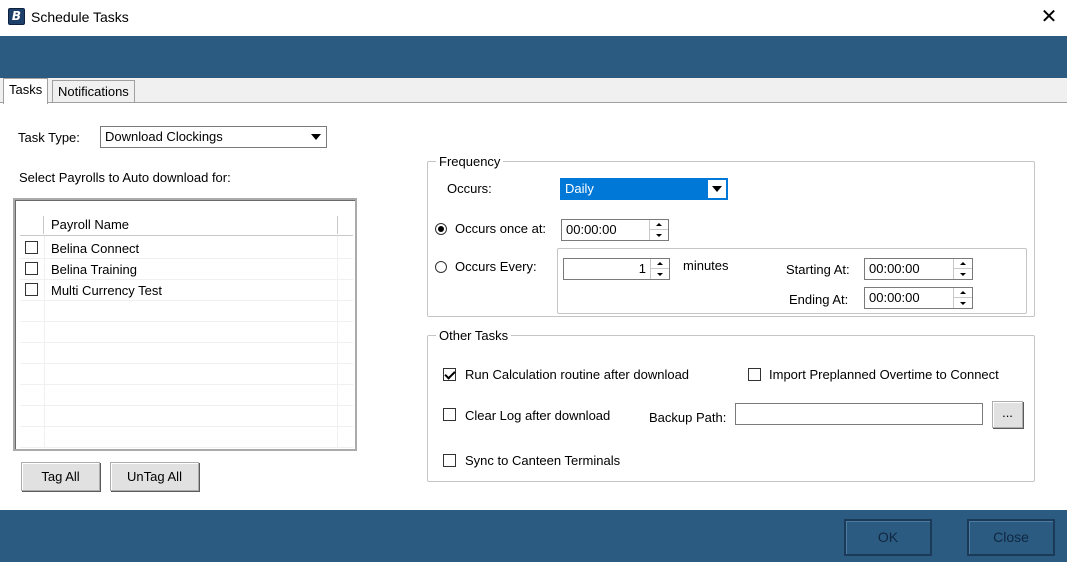 This screenshot has height=562, width=1067. What do you see at coordinates (496, 266) in the screenshot?
I see `occurs-every-label: Occurs Every:` at bounding box center [496, 266].